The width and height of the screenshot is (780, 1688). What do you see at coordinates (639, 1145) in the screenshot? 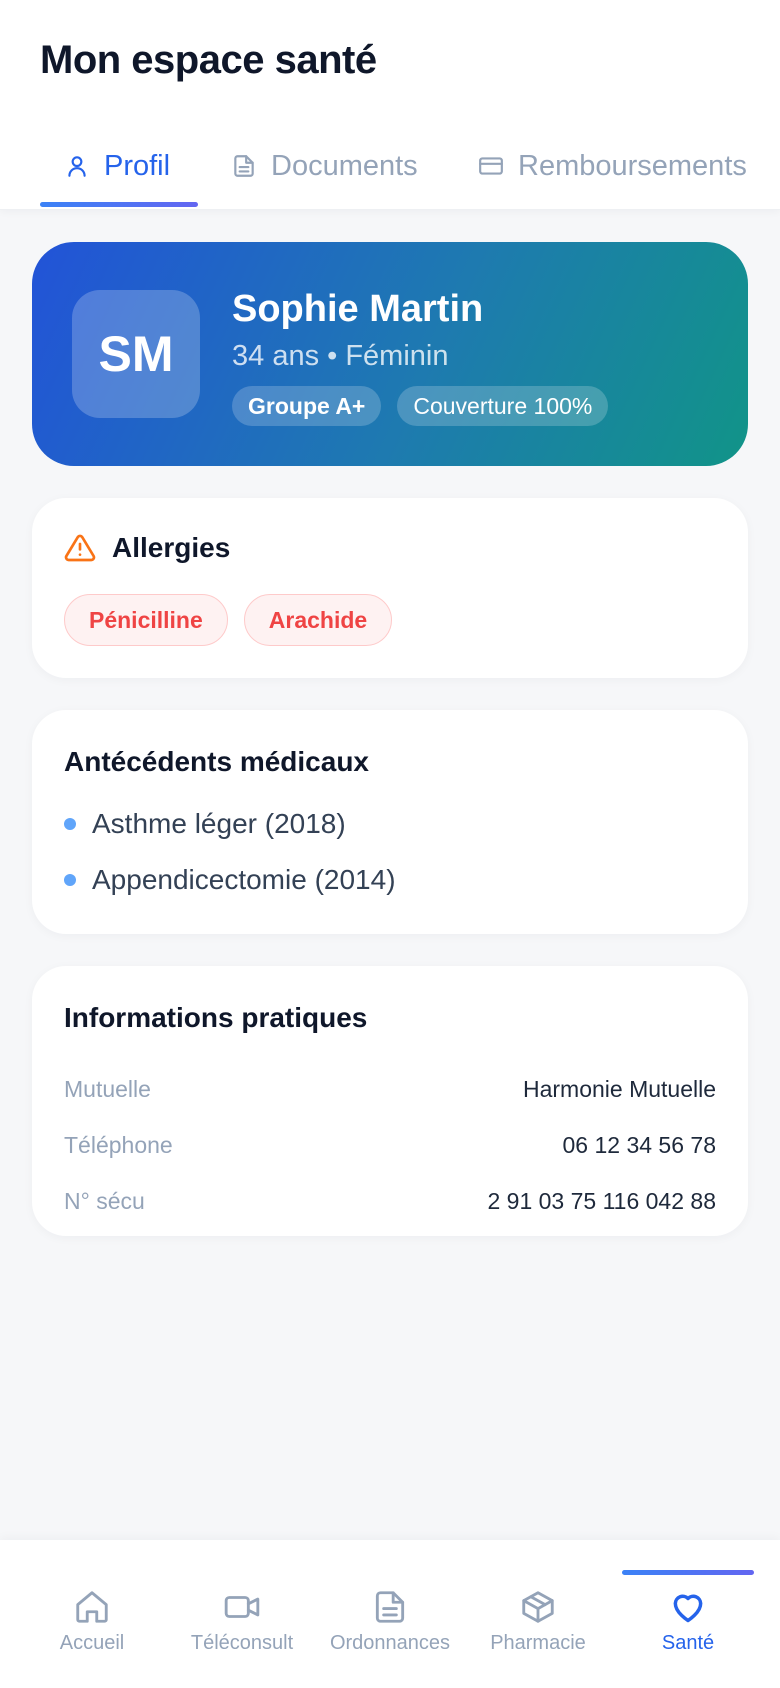
I see `info-value: 06 12 34 56 78` at bounding box center [639, 1145].